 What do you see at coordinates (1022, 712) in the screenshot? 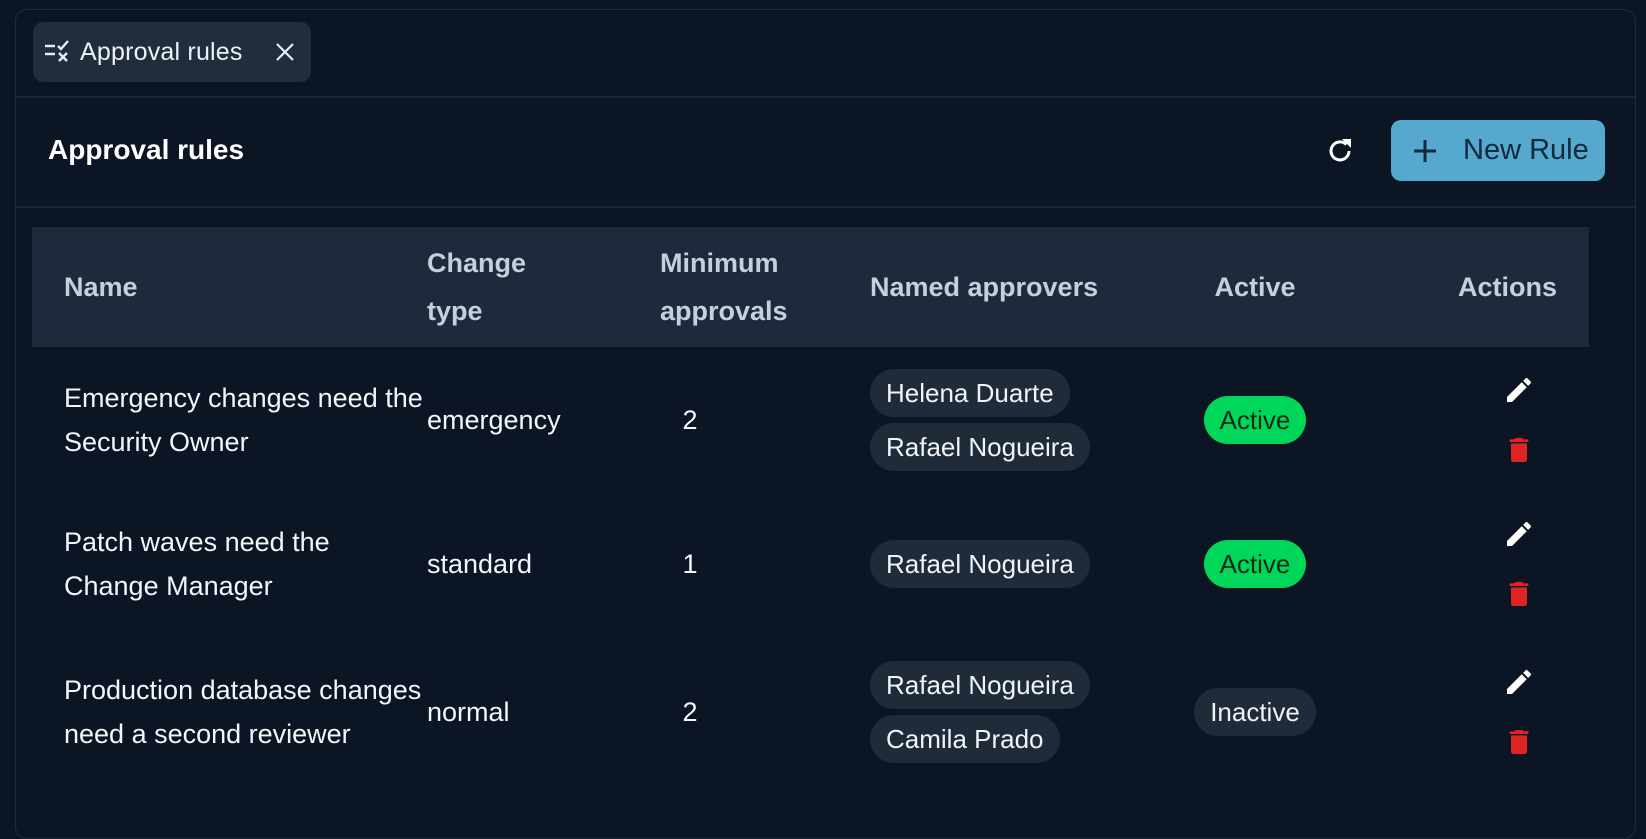
I see `named-approvers-cell: Rafael Nogueira Camila Prado` at bounding box center [1022, 712].